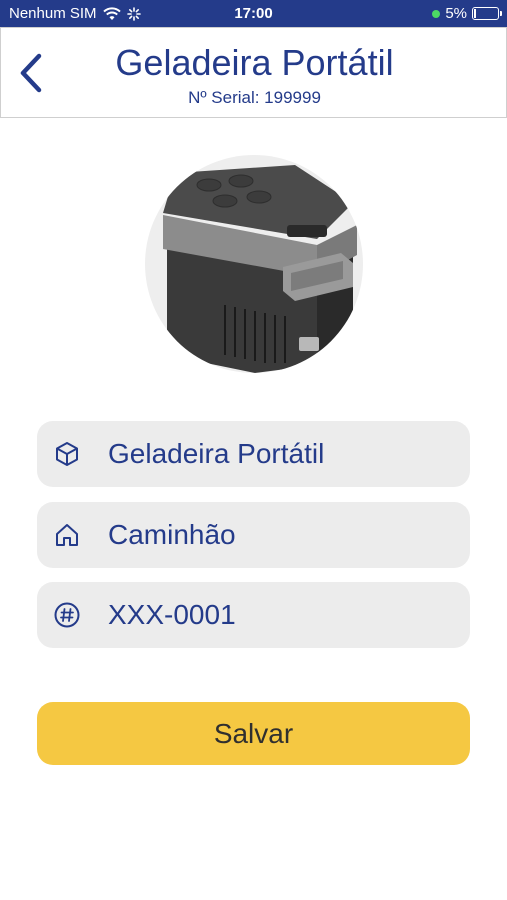 This screenshot has width=507, height=900. I want to click on battery-percent: 5%, so click(456, 13).